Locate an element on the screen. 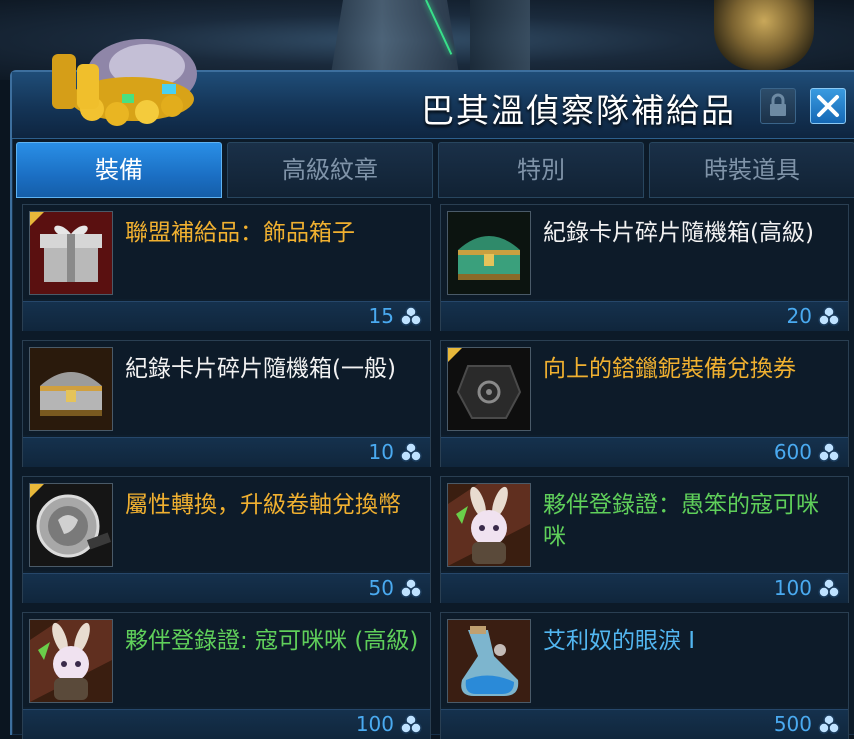 The image size is (854, 739). shop-item: 紀錄卡片碎片隨機箱(一般) 10 is located at coordinates (226, 403).